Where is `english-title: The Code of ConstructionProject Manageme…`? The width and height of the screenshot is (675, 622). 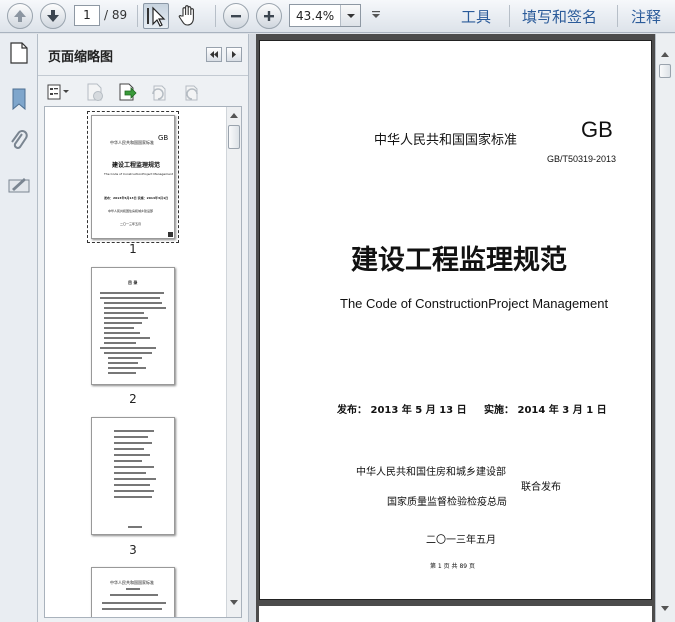
english-title: The Code of ConstructionProject Manageme… is located at coordinates (474, 303).